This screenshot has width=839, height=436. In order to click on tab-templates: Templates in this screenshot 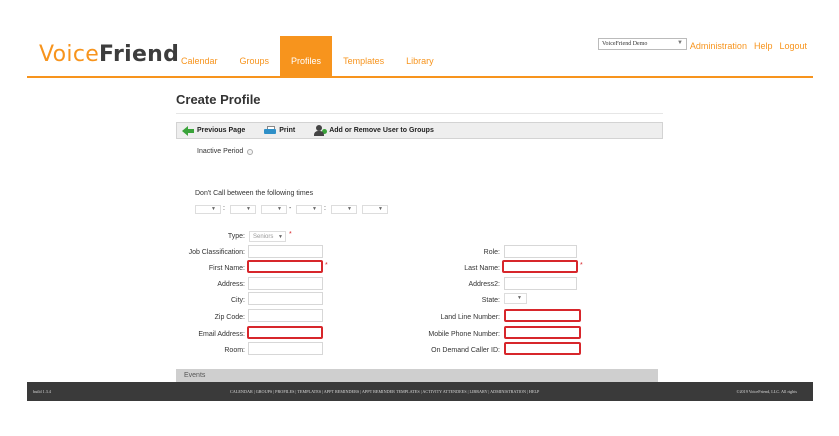, I will do `click(363, 57)`.